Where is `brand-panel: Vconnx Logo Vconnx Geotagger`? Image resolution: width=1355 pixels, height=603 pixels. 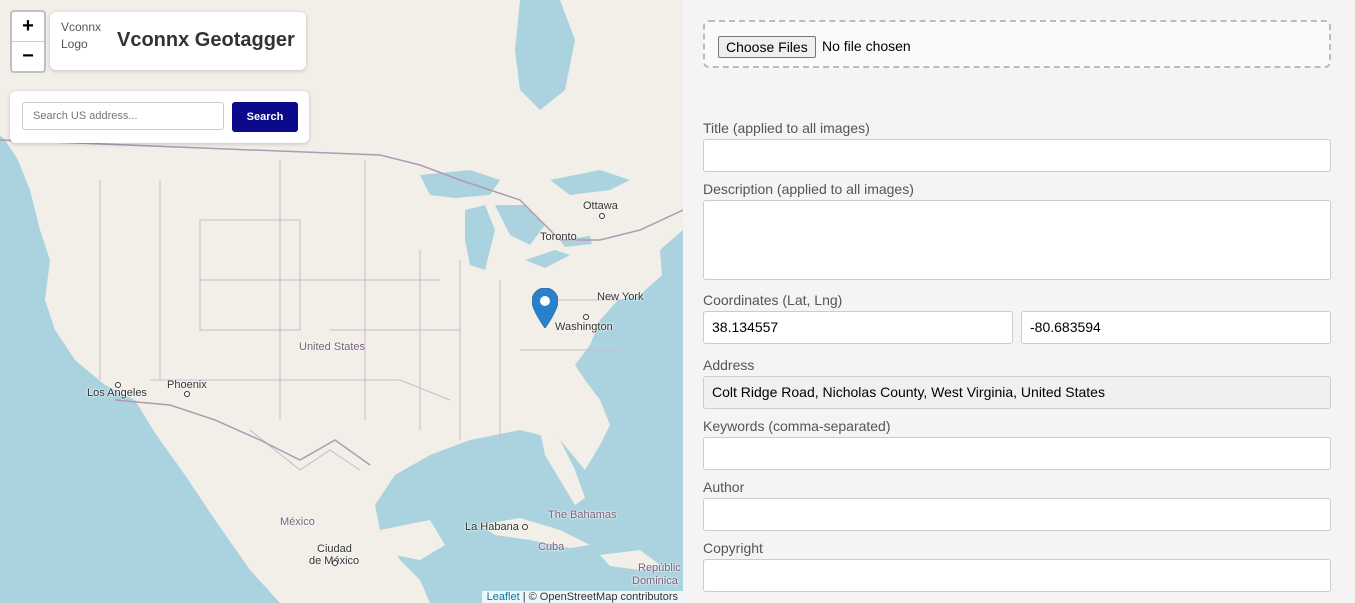
brand-panel: Vconnx Logo Vconnx Geotagger is located at coordinates (178, 41).